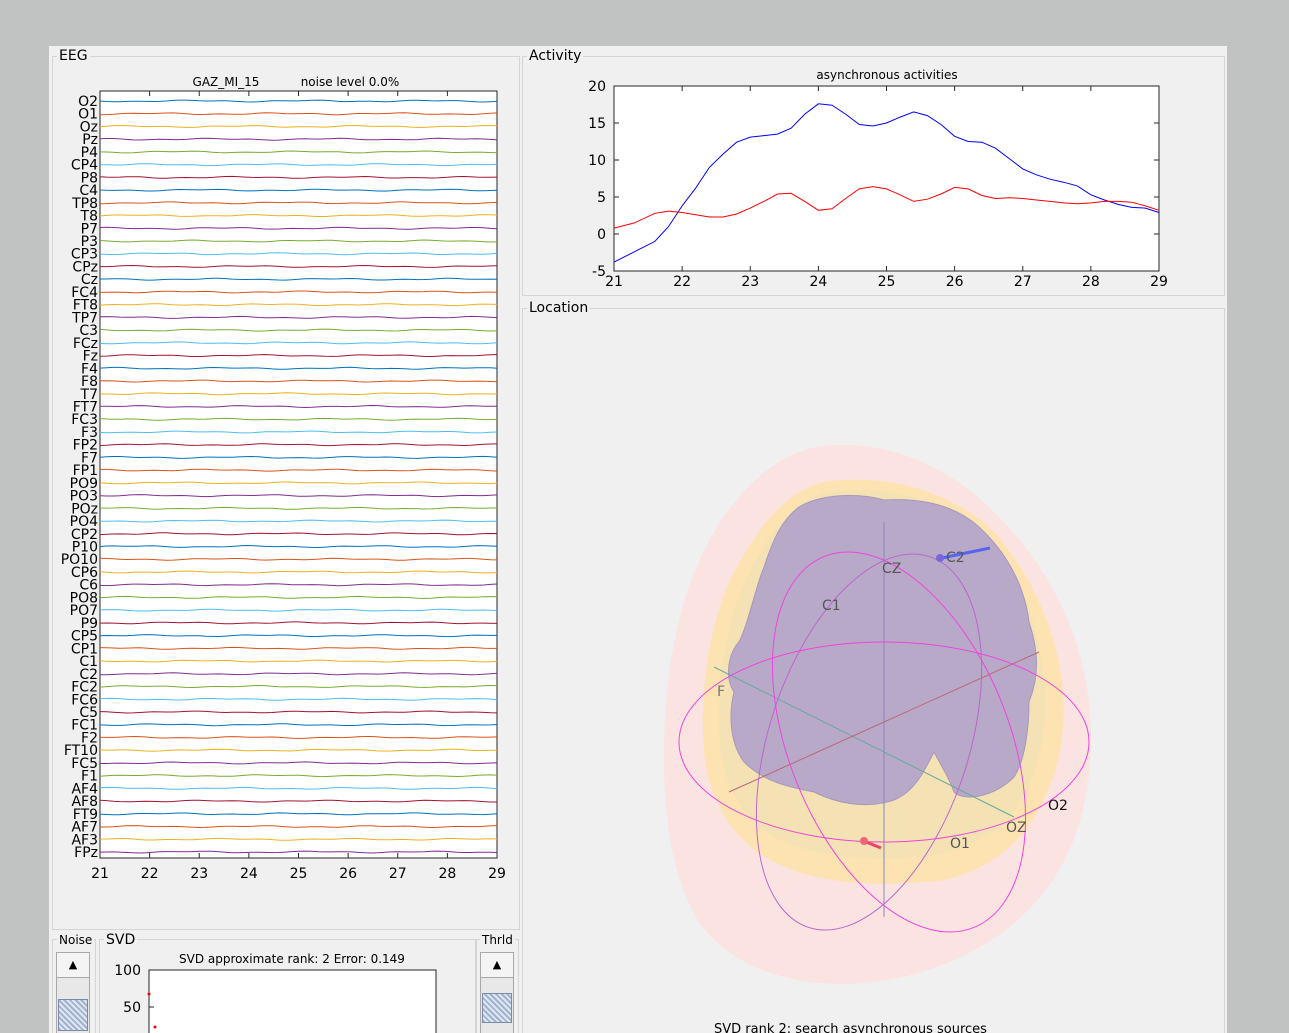 The image size is (1289, 1033). What do you see at coordinates (614, 282) in the screenshot?
I see `activity-xtick-label: 21` at bounding box center [614, 282].